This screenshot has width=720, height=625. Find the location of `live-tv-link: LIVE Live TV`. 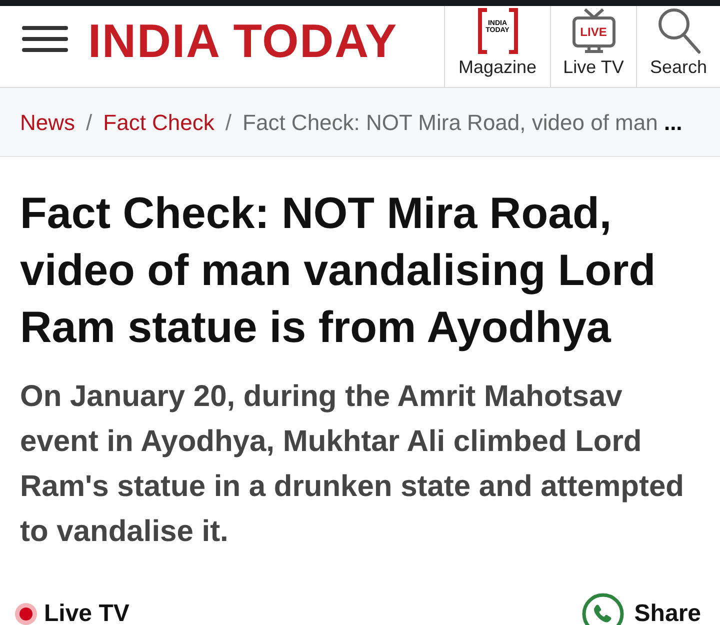

live-tv-link: LIVE Live TV is located at coordinates (593, 46).